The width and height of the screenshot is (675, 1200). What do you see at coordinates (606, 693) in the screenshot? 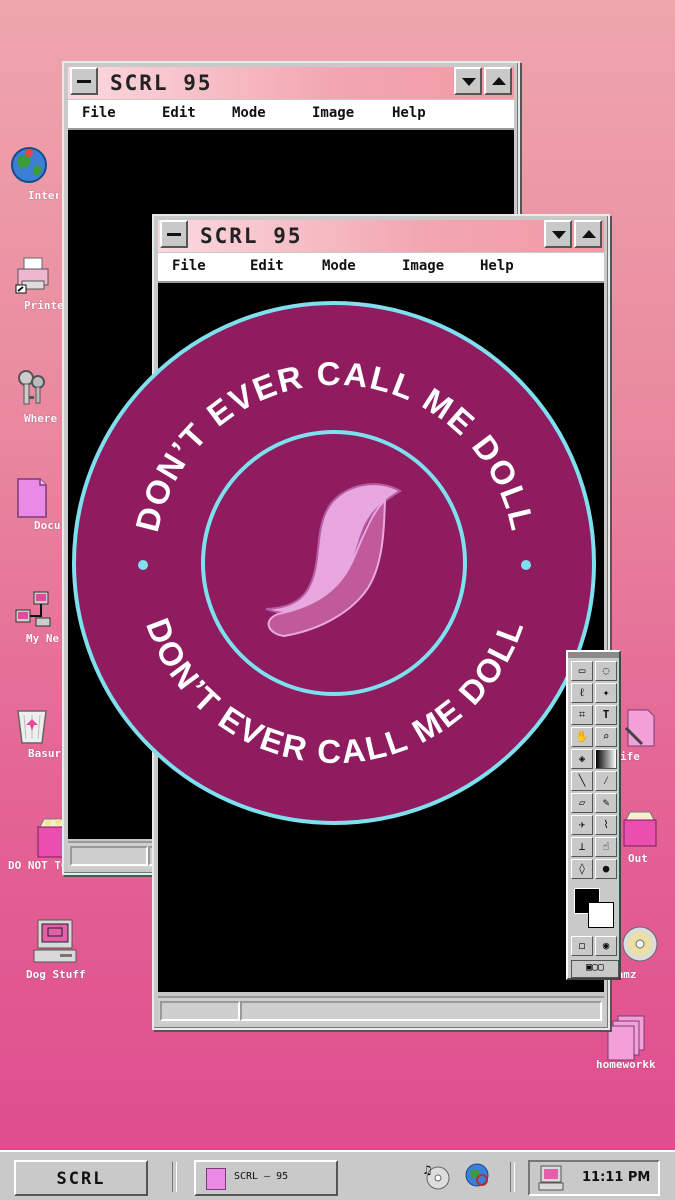
I see `magic-wand-icon: ✦` at bounding box center [606, 693].